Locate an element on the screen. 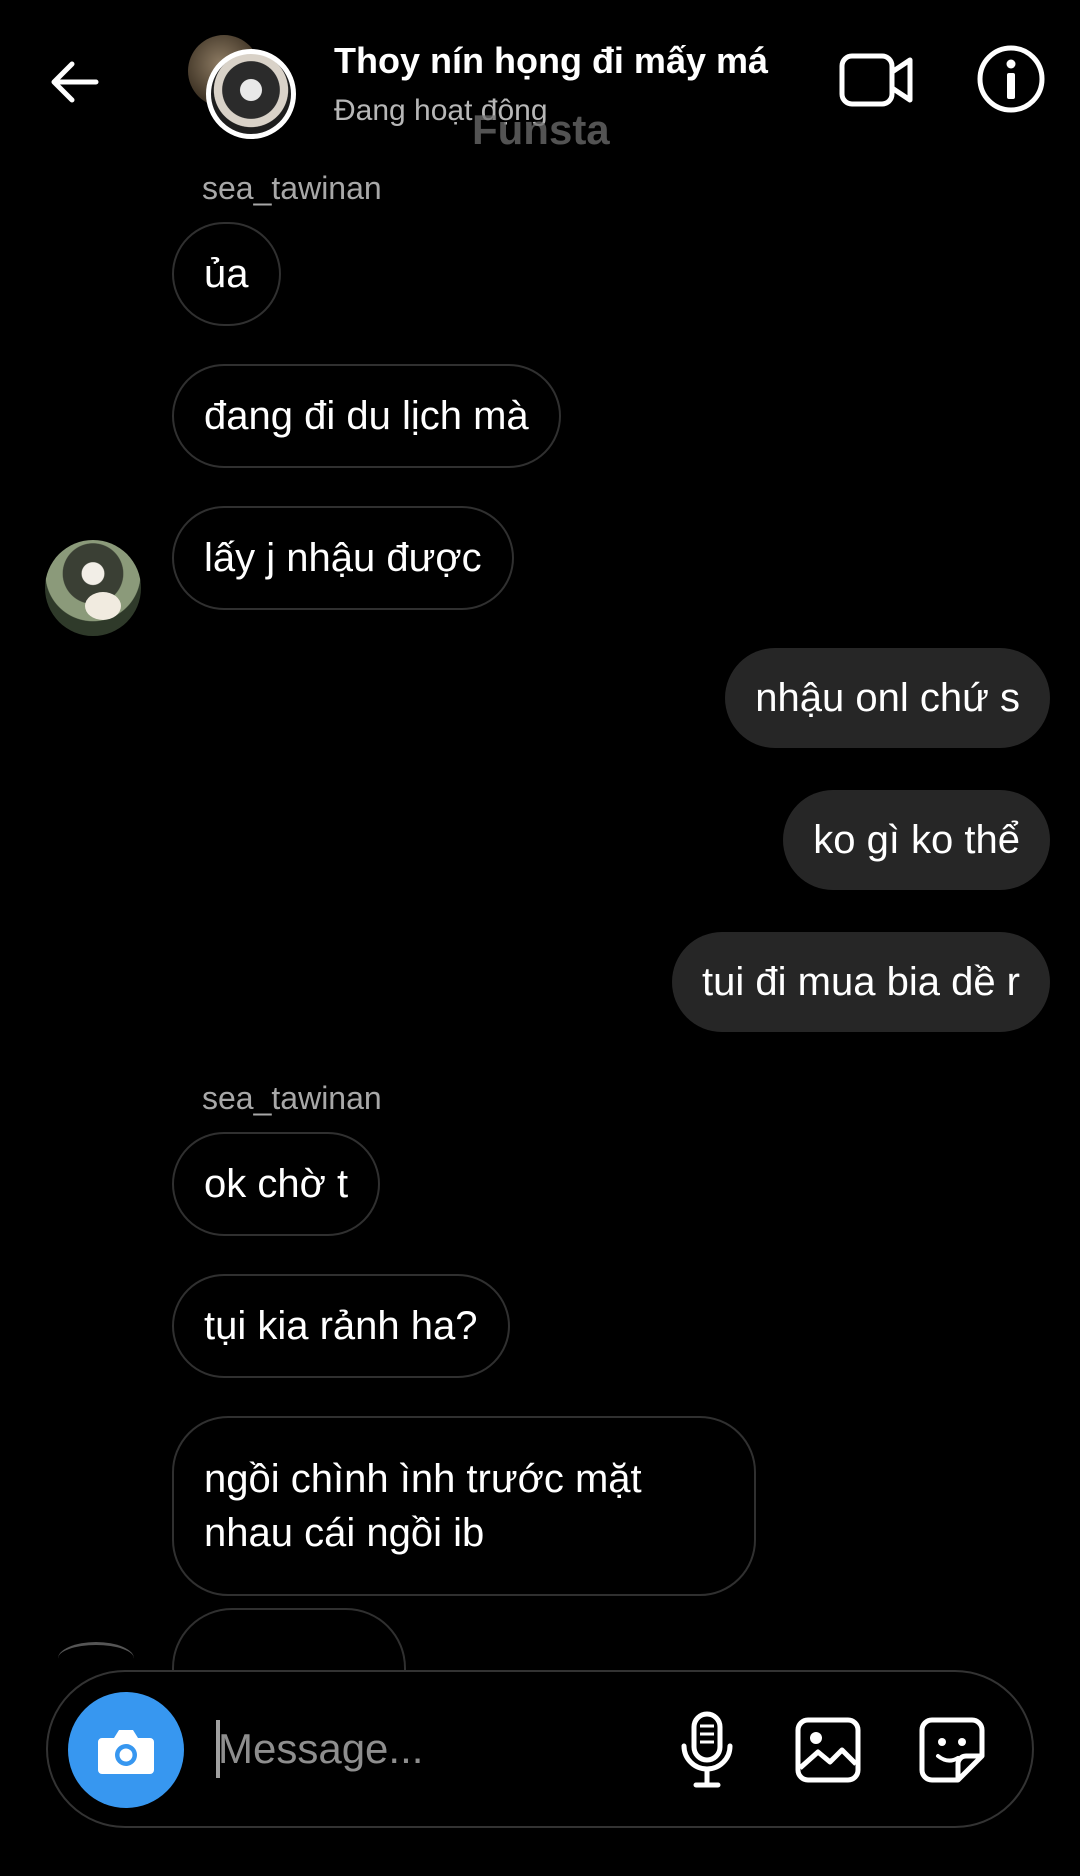 This screenshot has height=1876, width=1080. camera-button is located at coordinates (126, 1750).